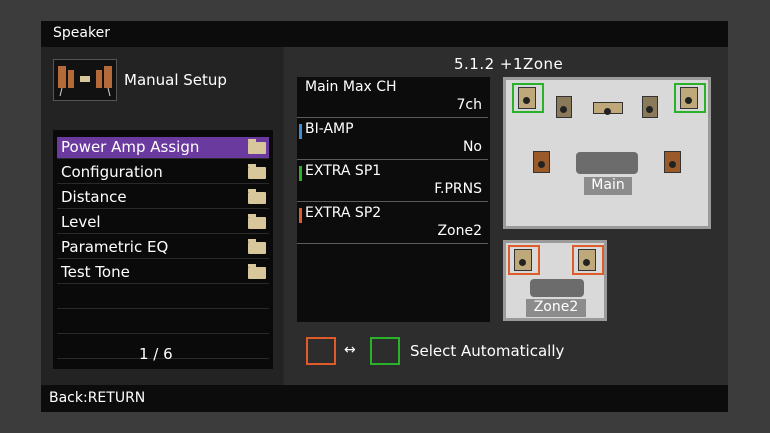  I want to click on setting-extra-sp1: EXTRA SP1 F.PRNS, so click(392, 181).